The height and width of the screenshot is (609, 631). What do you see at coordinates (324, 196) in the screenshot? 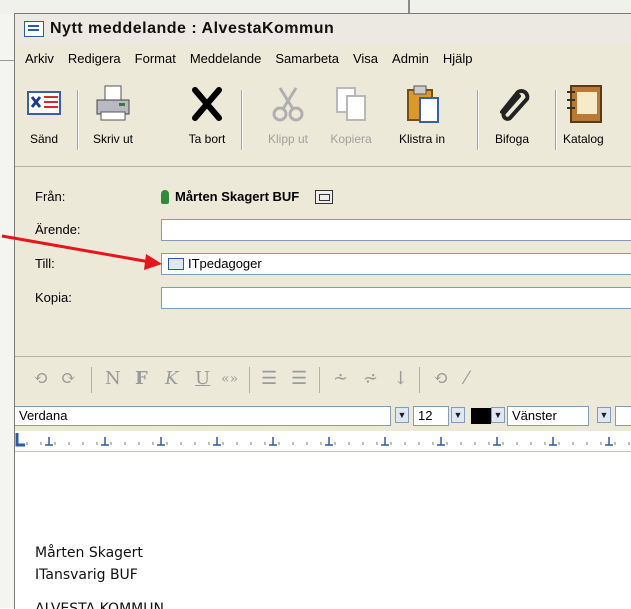
I see `address-card-icon` at bounding box center [324, 196].